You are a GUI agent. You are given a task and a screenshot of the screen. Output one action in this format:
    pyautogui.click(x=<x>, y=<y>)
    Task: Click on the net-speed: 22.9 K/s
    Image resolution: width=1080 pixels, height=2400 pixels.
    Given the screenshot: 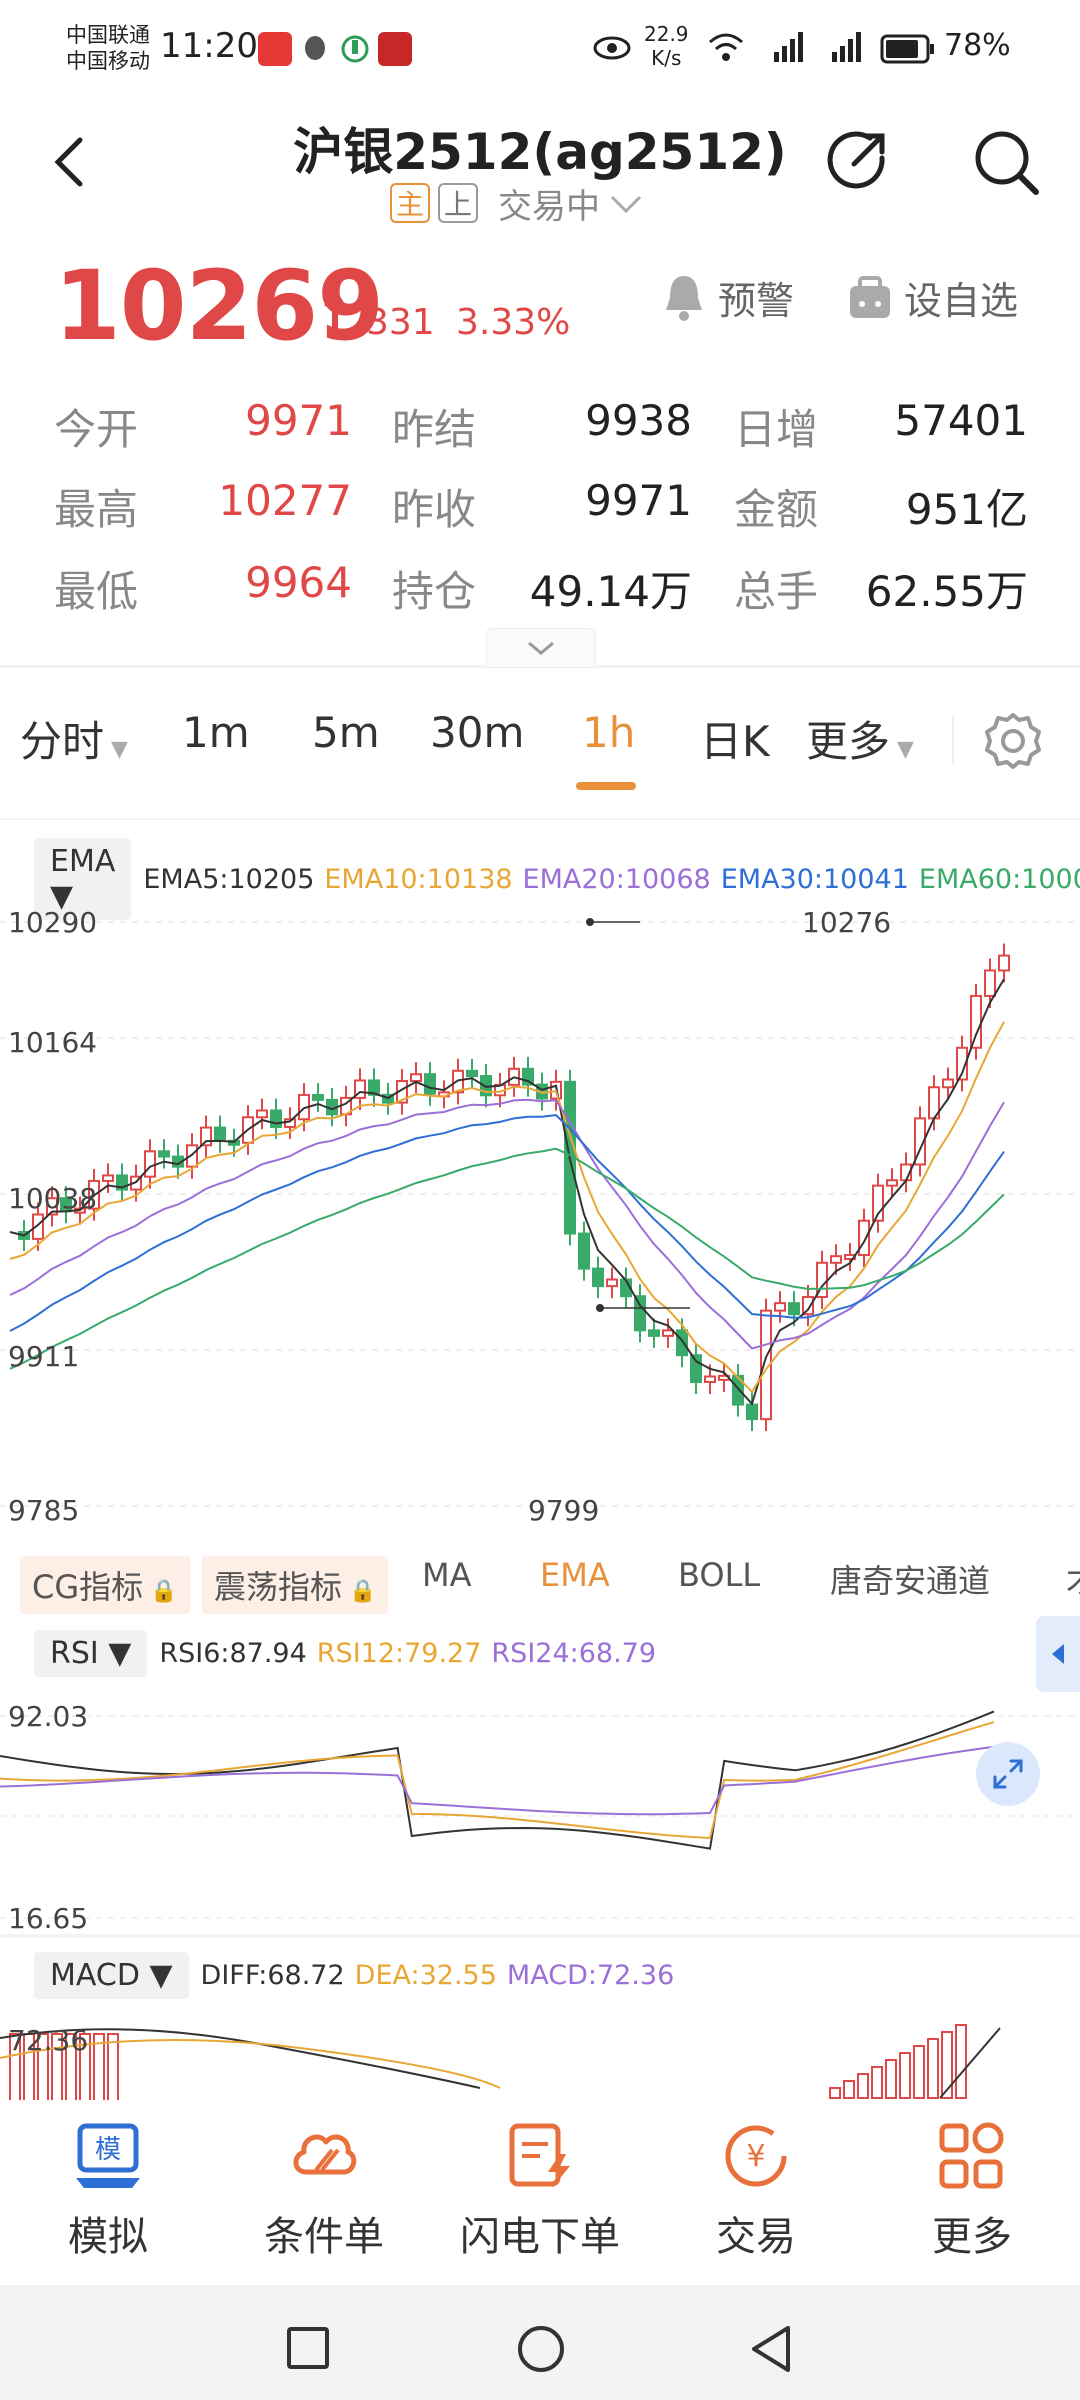 What is the action you would take?
    pyautogui.click(x=666, y=46)
    